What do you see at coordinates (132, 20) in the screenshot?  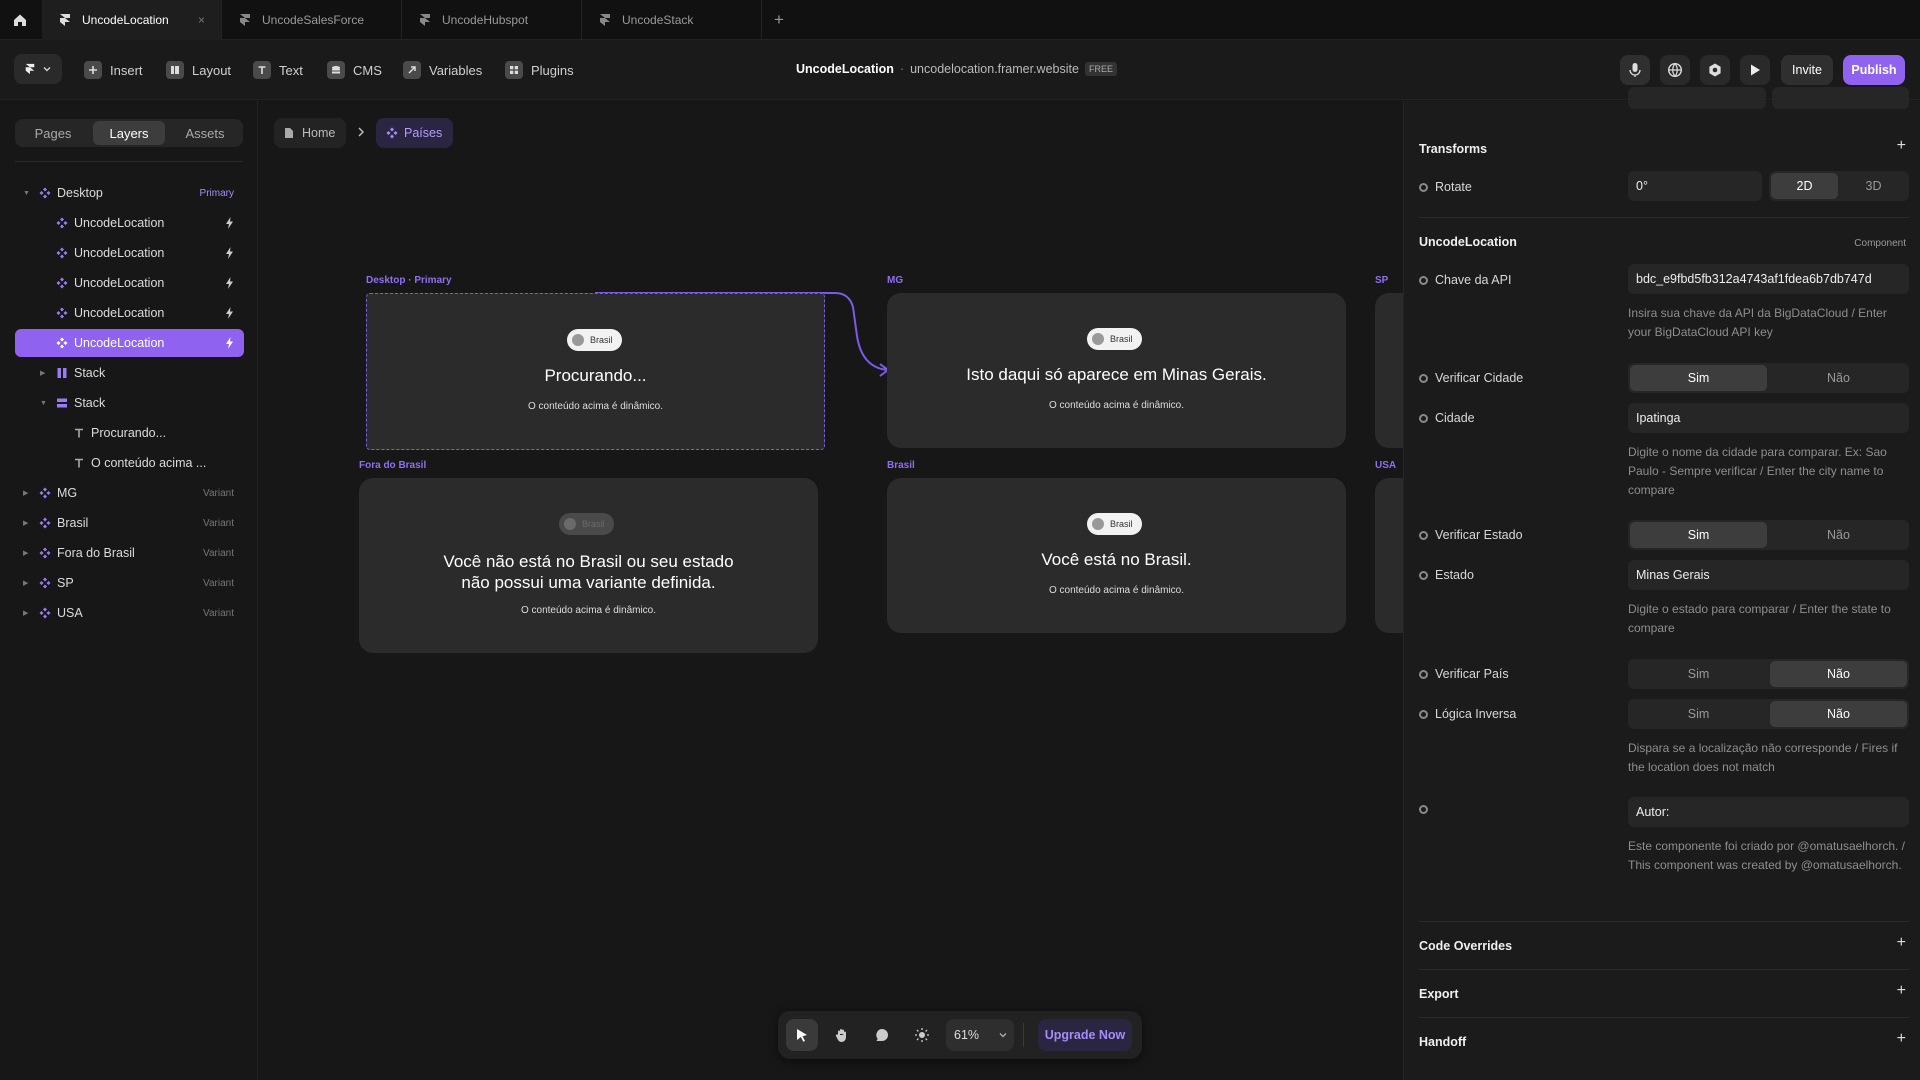 I see `tab-uncodelocation: UncodeLocation ×` at bounding box center [132, 20].